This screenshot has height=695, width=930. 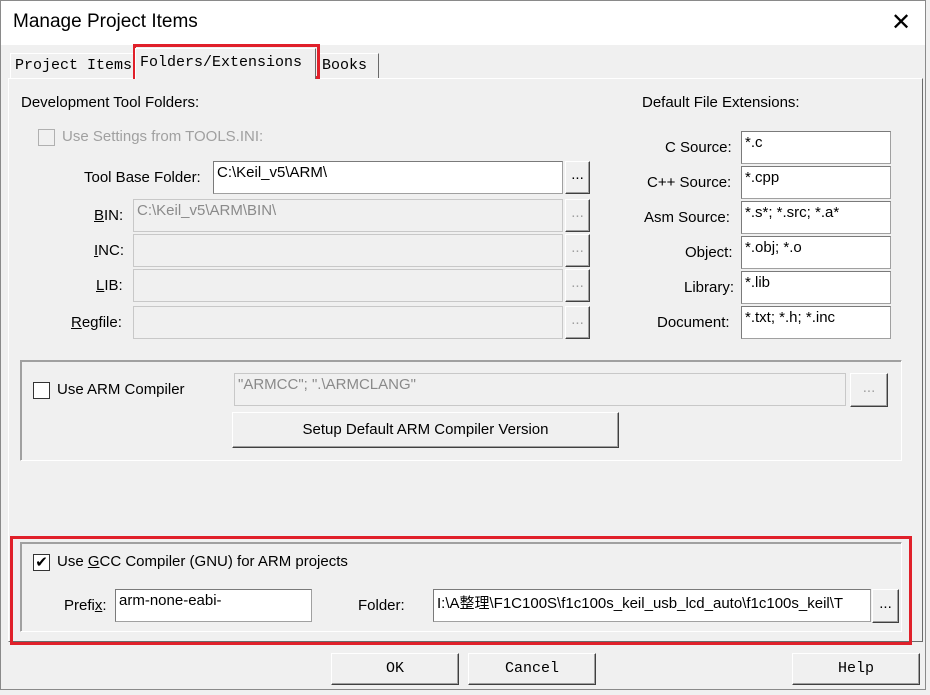 I want to click on regfile-folder-input, so click(x=348, y=322).